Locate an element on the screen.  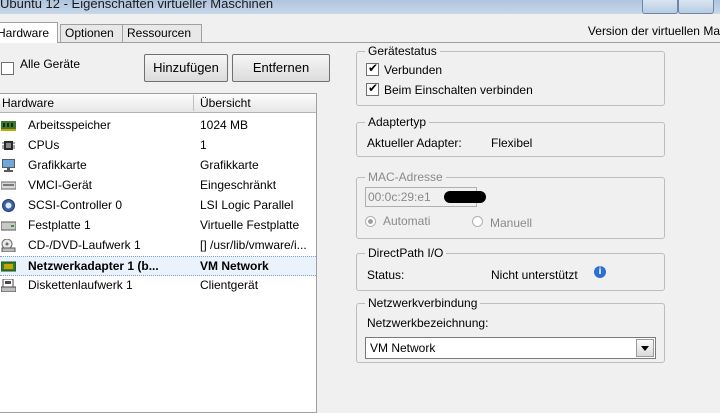
column-header-hardware: Hardware is located at coordinates (28, 103).